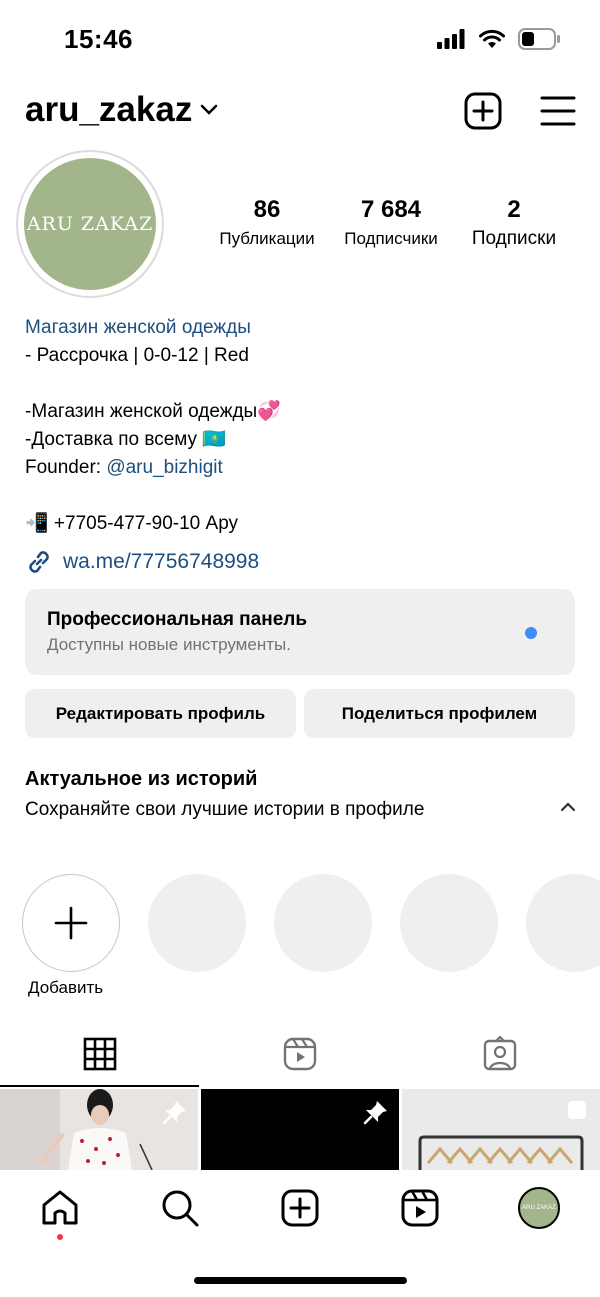 This screenshot has height=1297, width=600. What do you see at coordinates (267, 225) in the screenshot?
I see `posts-stat: 86 Публикации` at bounding box center [267, 225].